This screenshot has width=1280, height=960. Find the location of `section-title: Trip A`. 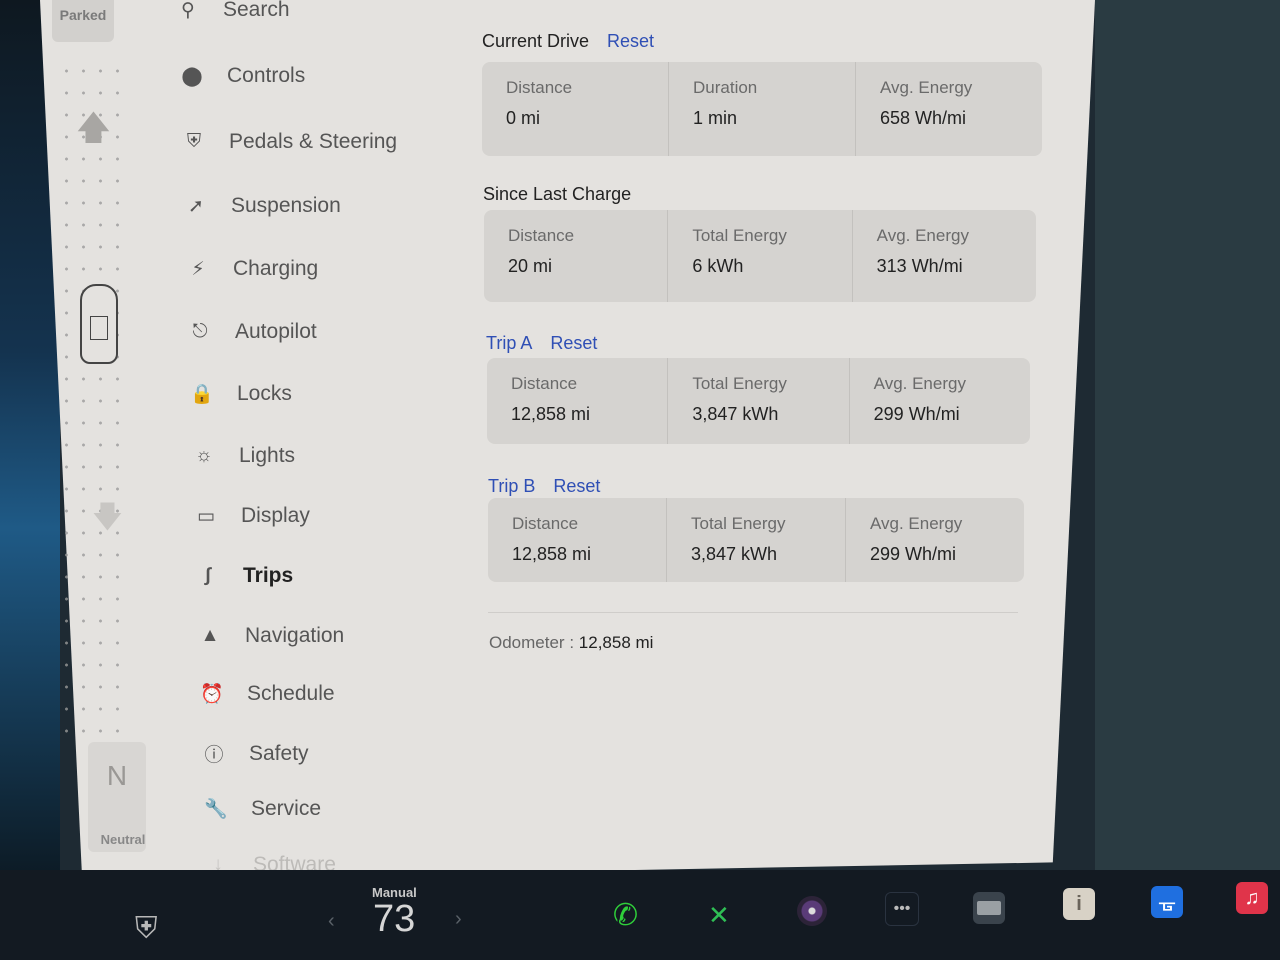

section-title: Trip A is located at coordinates (509, 343).